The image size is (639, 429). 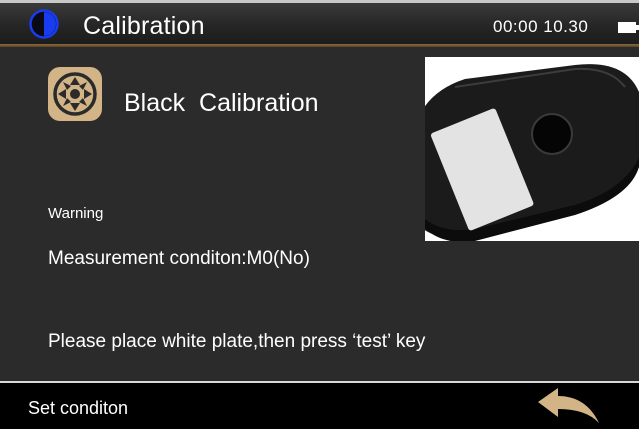 I want to click on clock-readout: 00:00 10.30, so click(x=541, y=26).